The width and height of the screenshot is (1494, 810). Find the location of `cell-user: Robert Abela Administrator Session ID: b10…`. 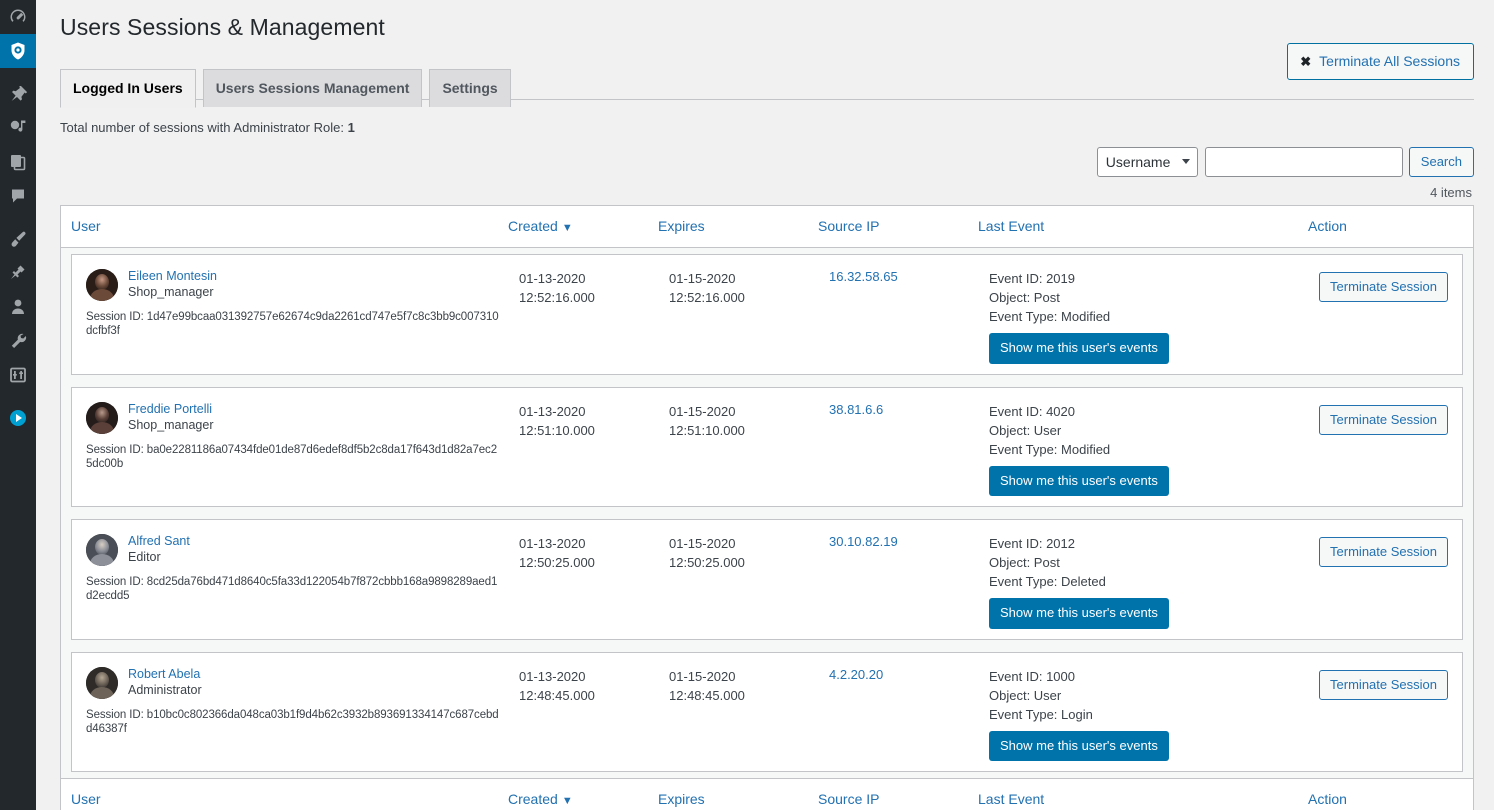

cell-user: Robert Abela Administrator Session ID: b10… is located at coordinates (290, 699).